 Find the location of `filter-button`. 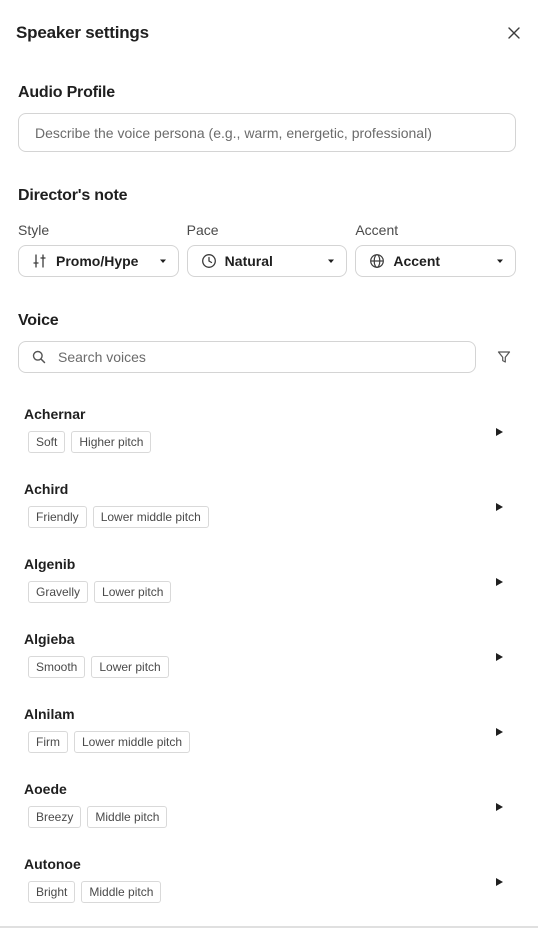

filter-button is located at coordinates (504, 357).